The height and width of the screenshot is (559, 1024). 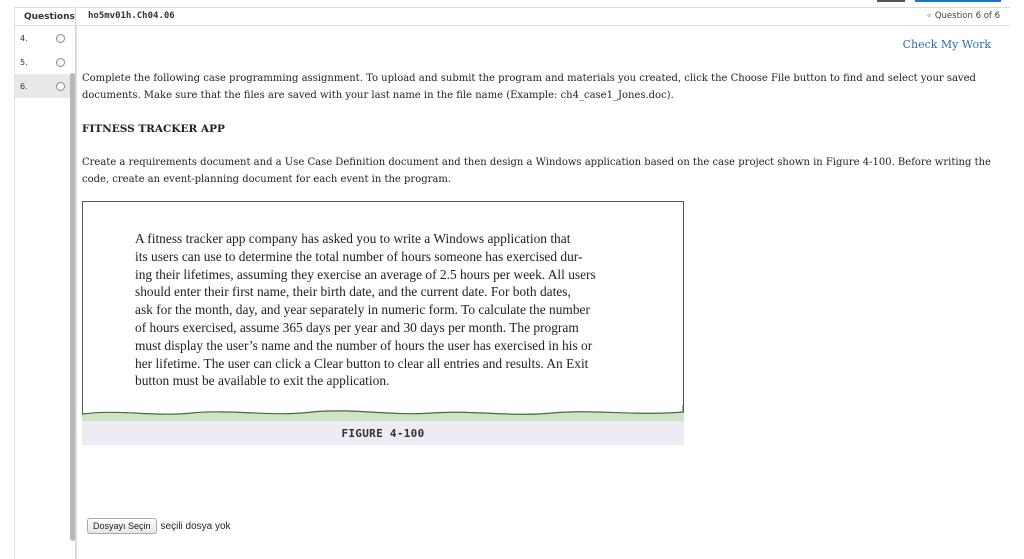 What do you see at coordinates (159, 526) in the screenshot?
I see `file-upload: Dosyayı Seçin seçili dosya yok` at bounding box center [159, 526].